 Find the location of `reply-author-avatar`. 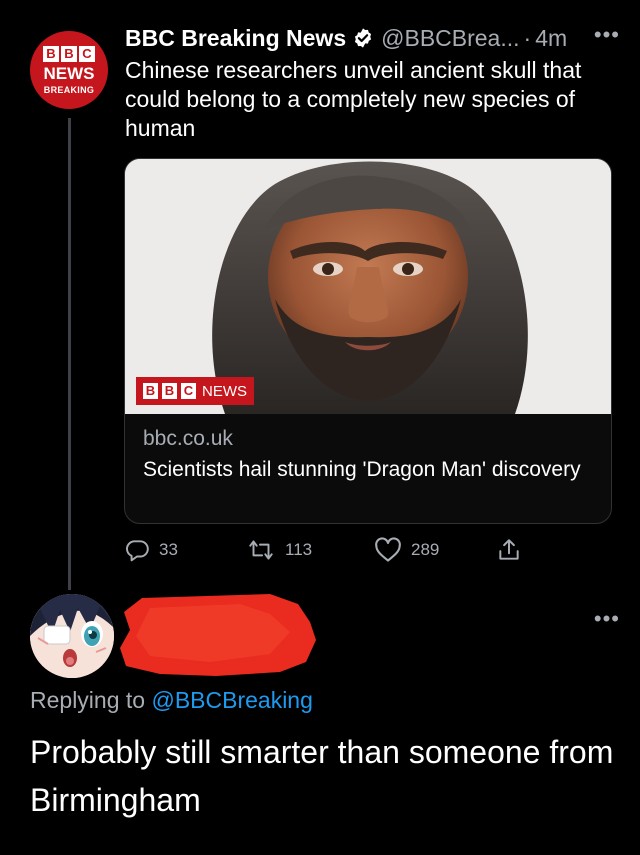

reply-author-avatar is located at coordinates (72, 636).